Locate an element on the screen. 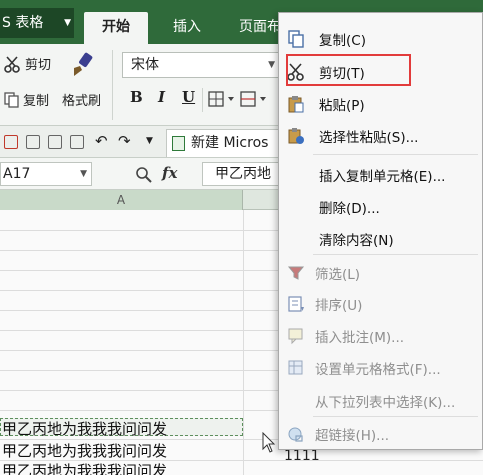 The image size is (483, 475). menu-item-label: 粘贴(P) is located at coordinates (342, 106).